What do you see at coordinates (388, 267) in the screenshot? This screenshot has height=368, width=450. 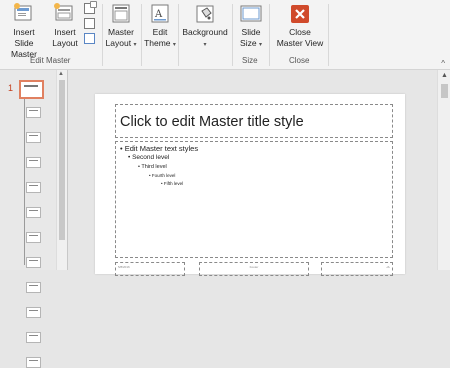 I see `slide-number-text: ‹#›` at bounding box center [388, 267].